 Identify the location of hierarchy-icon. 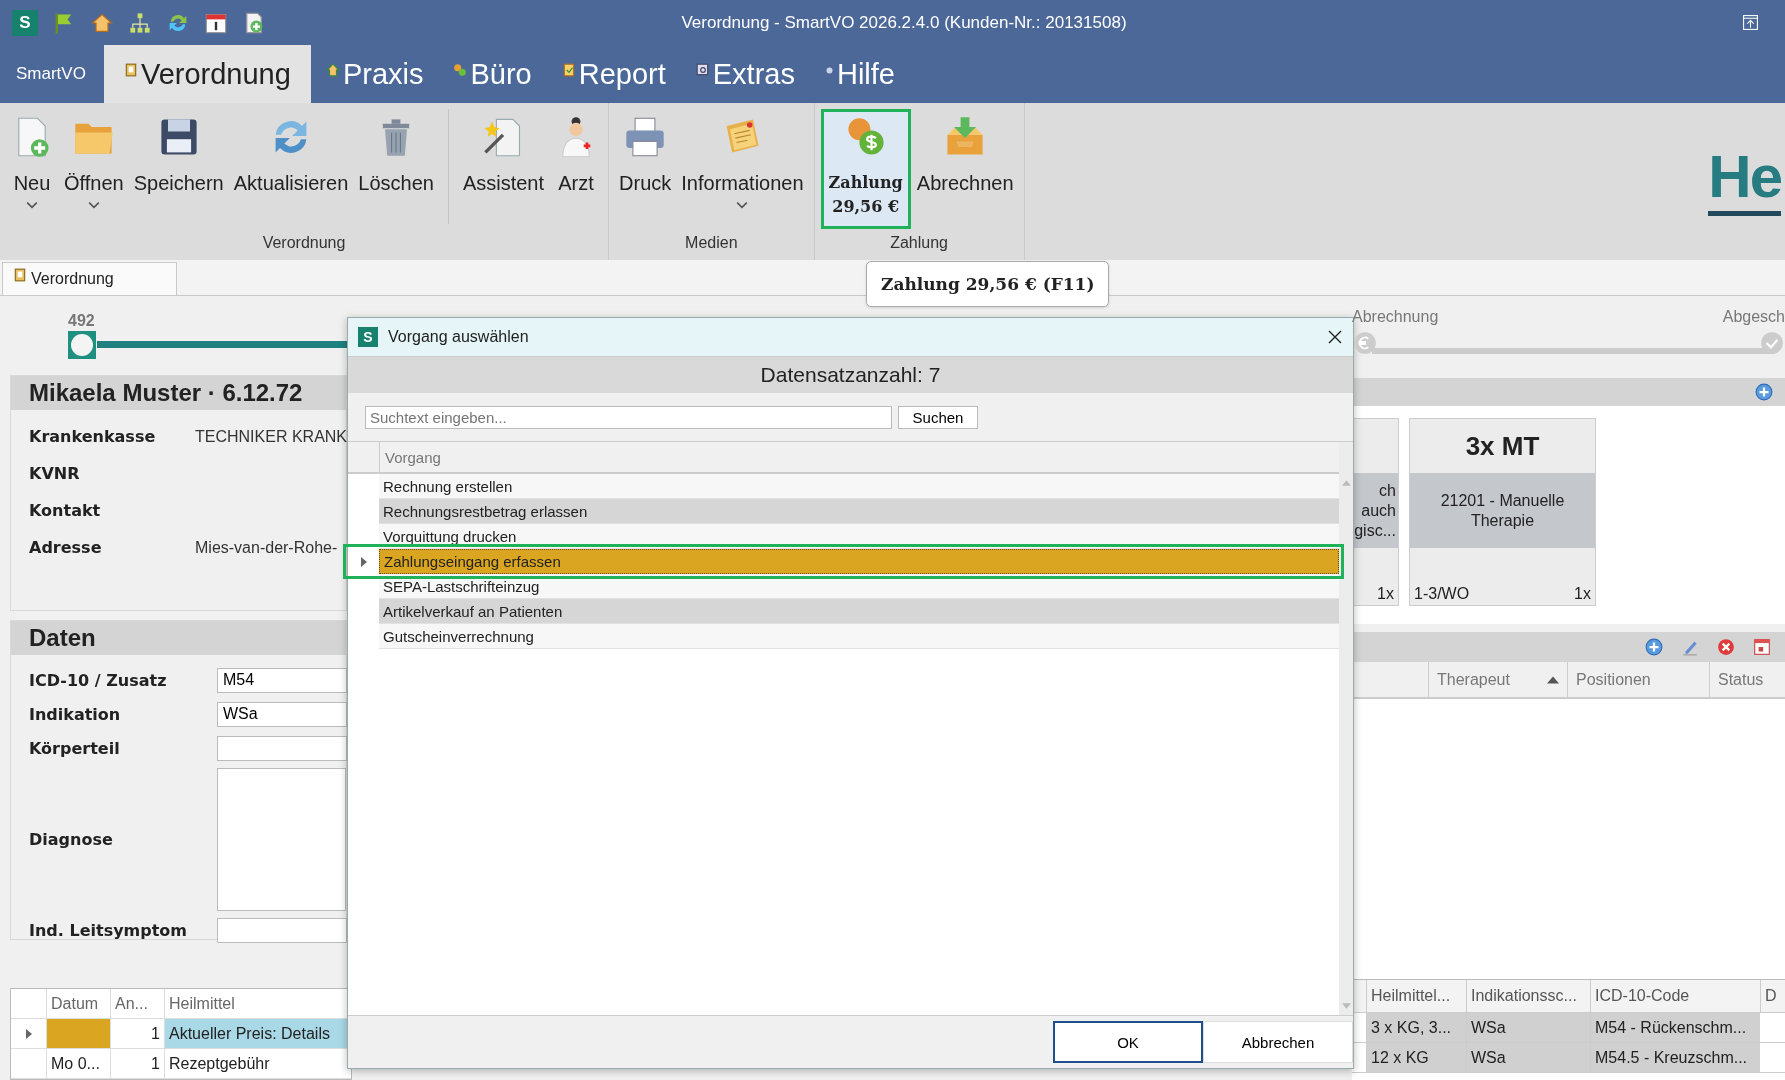
(140, 22).